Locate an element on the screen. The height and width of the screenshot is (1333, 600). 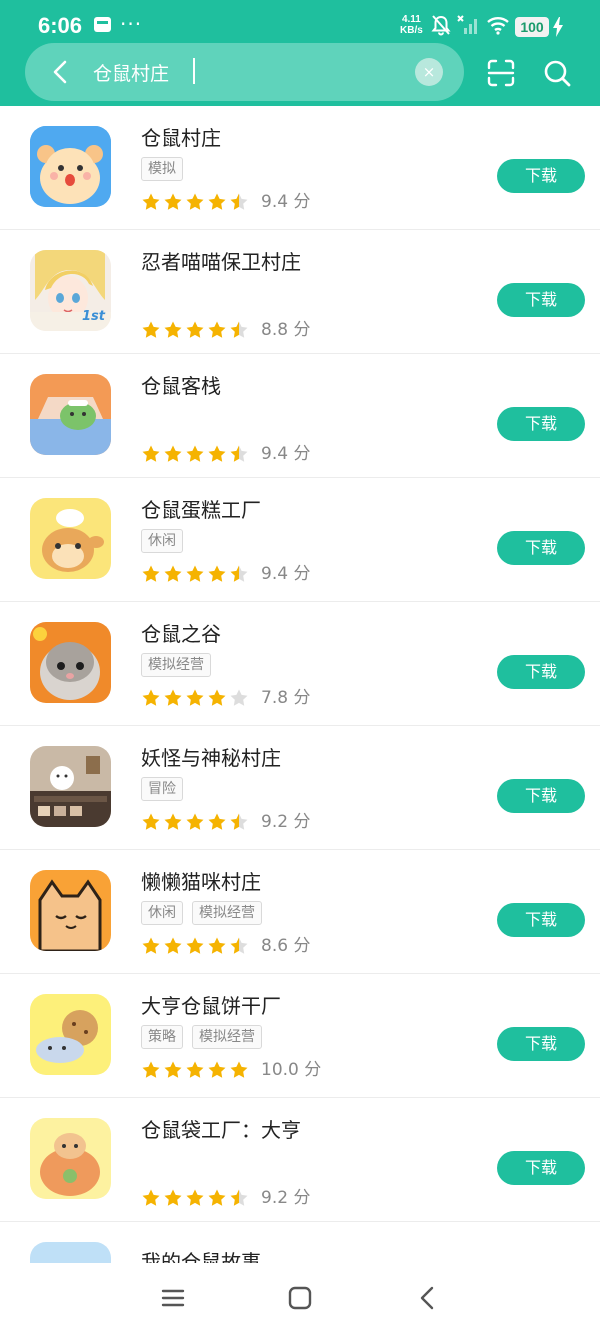
lazy-cat-artwork is located at coordinates (70, 910).